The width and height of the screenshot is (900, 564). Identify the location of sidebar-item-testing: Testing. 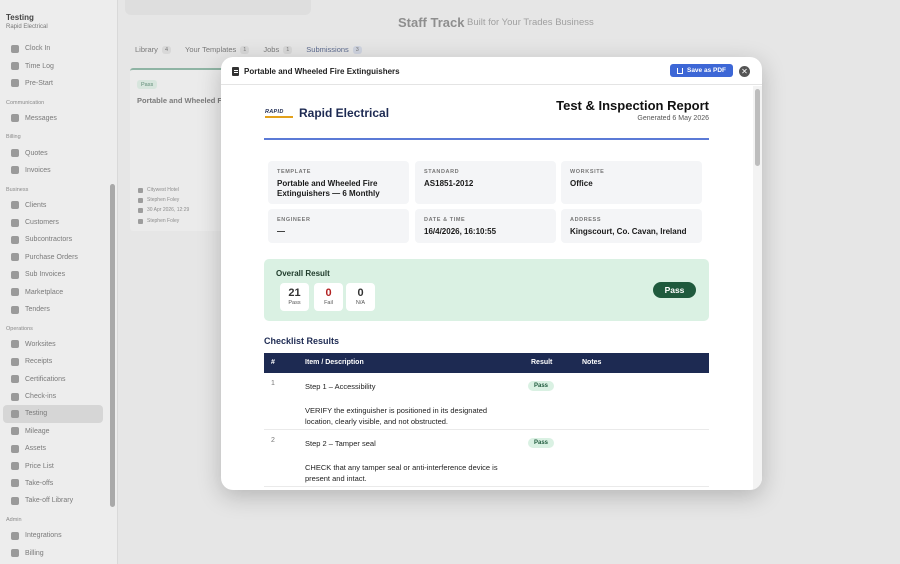
(53, 414).